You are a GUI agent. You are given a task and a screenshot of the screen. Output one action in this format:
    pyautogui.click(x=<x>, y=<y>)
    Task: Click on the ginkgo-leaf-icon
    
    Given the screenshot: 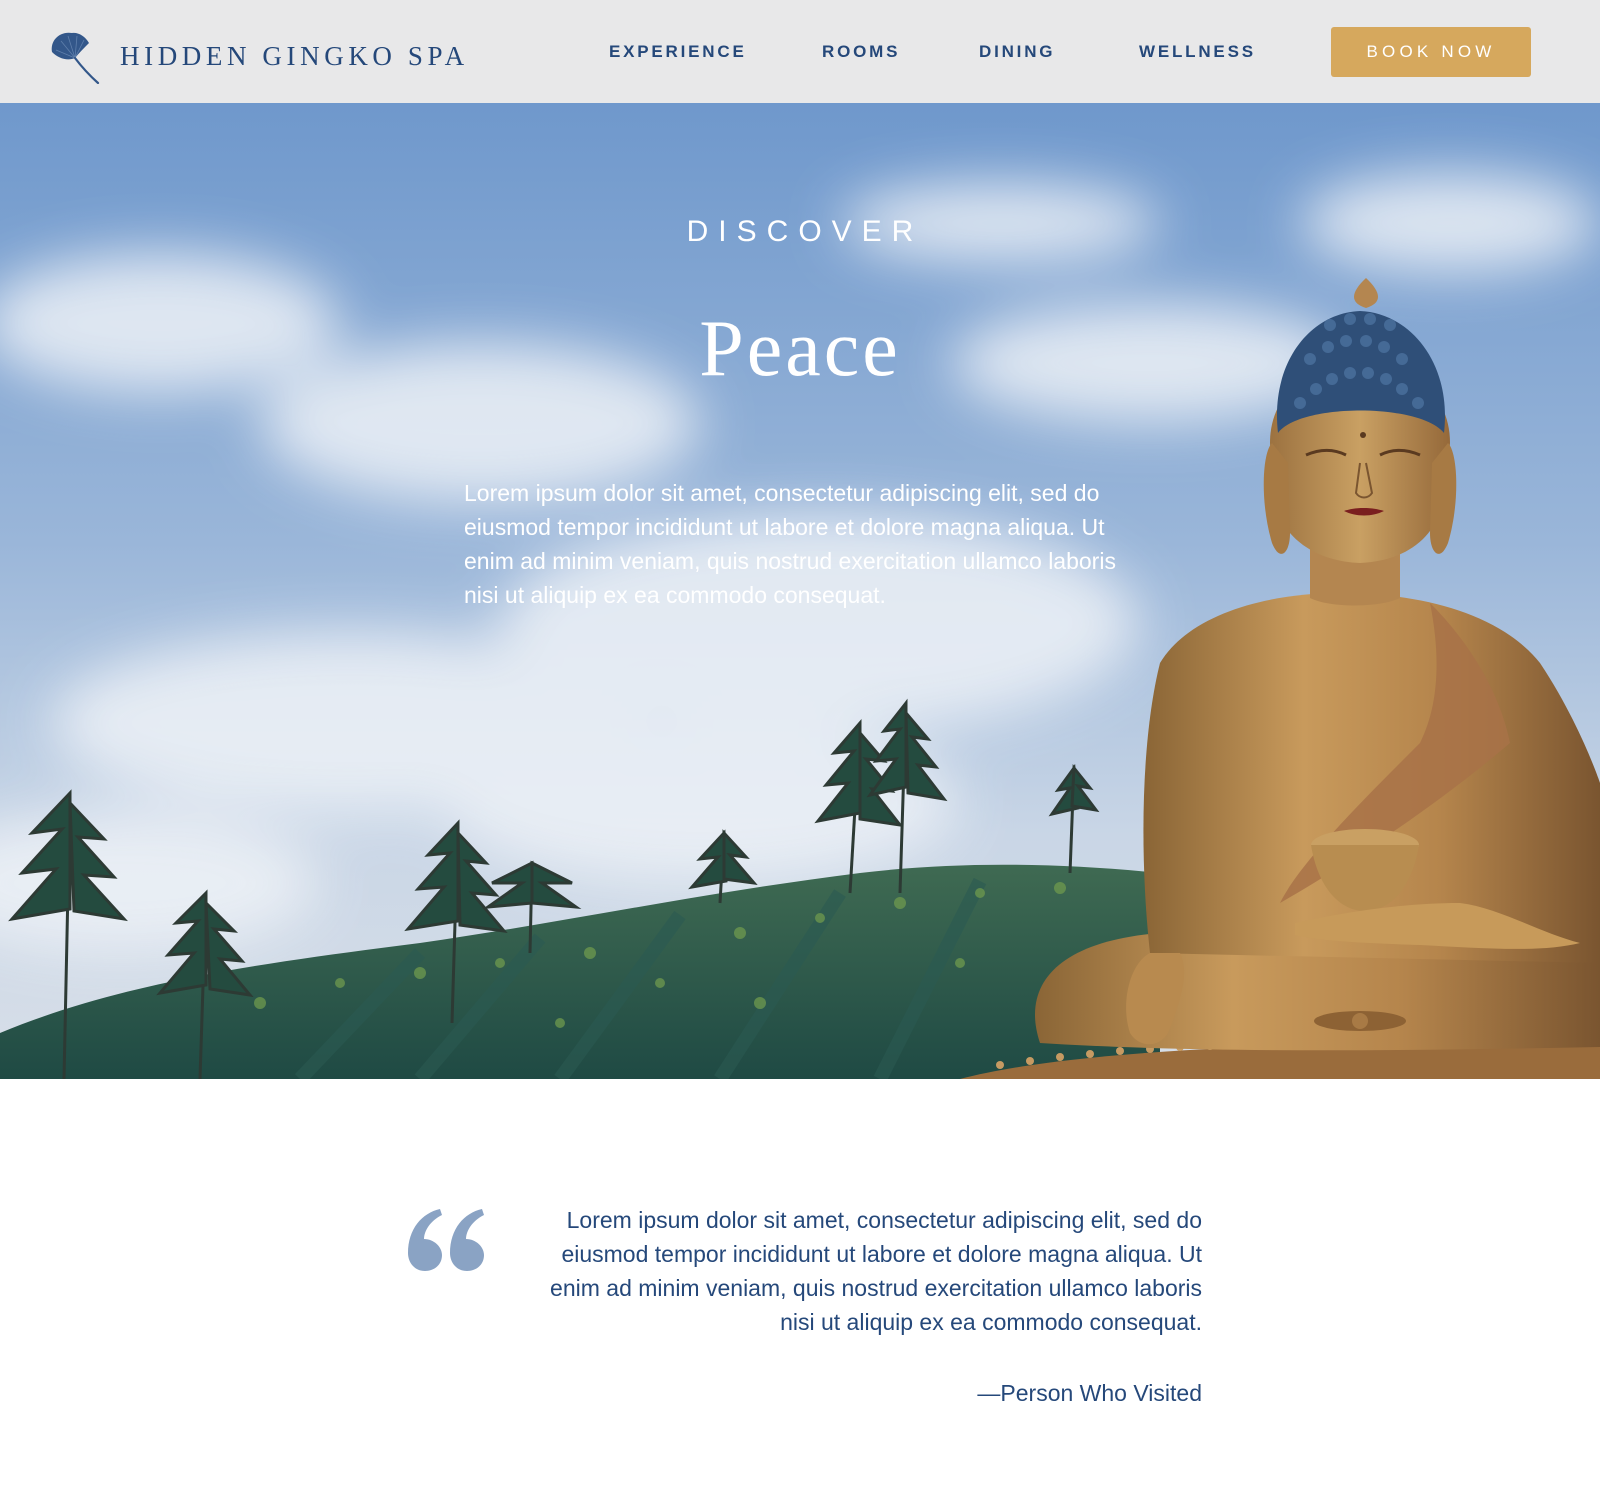 What is the action you would take?
    pyautogui.click(x=75, y=58)
    